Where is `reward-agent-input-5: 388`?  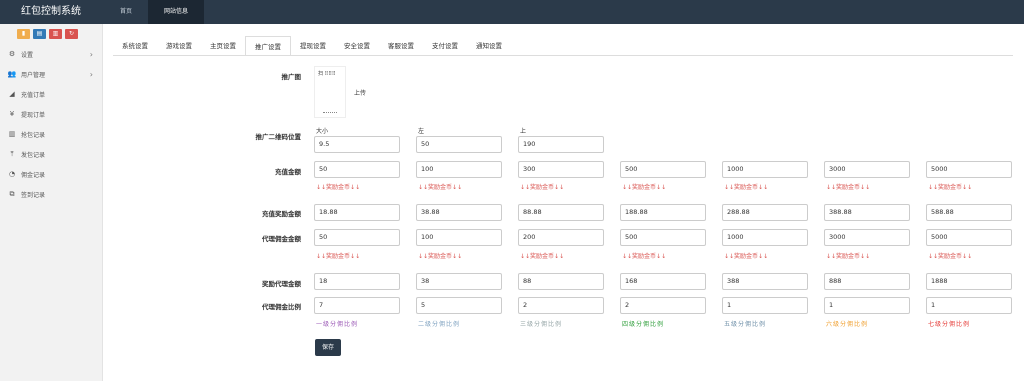
reward-agent-input-5: 388 is located at coordinates (765, 281).